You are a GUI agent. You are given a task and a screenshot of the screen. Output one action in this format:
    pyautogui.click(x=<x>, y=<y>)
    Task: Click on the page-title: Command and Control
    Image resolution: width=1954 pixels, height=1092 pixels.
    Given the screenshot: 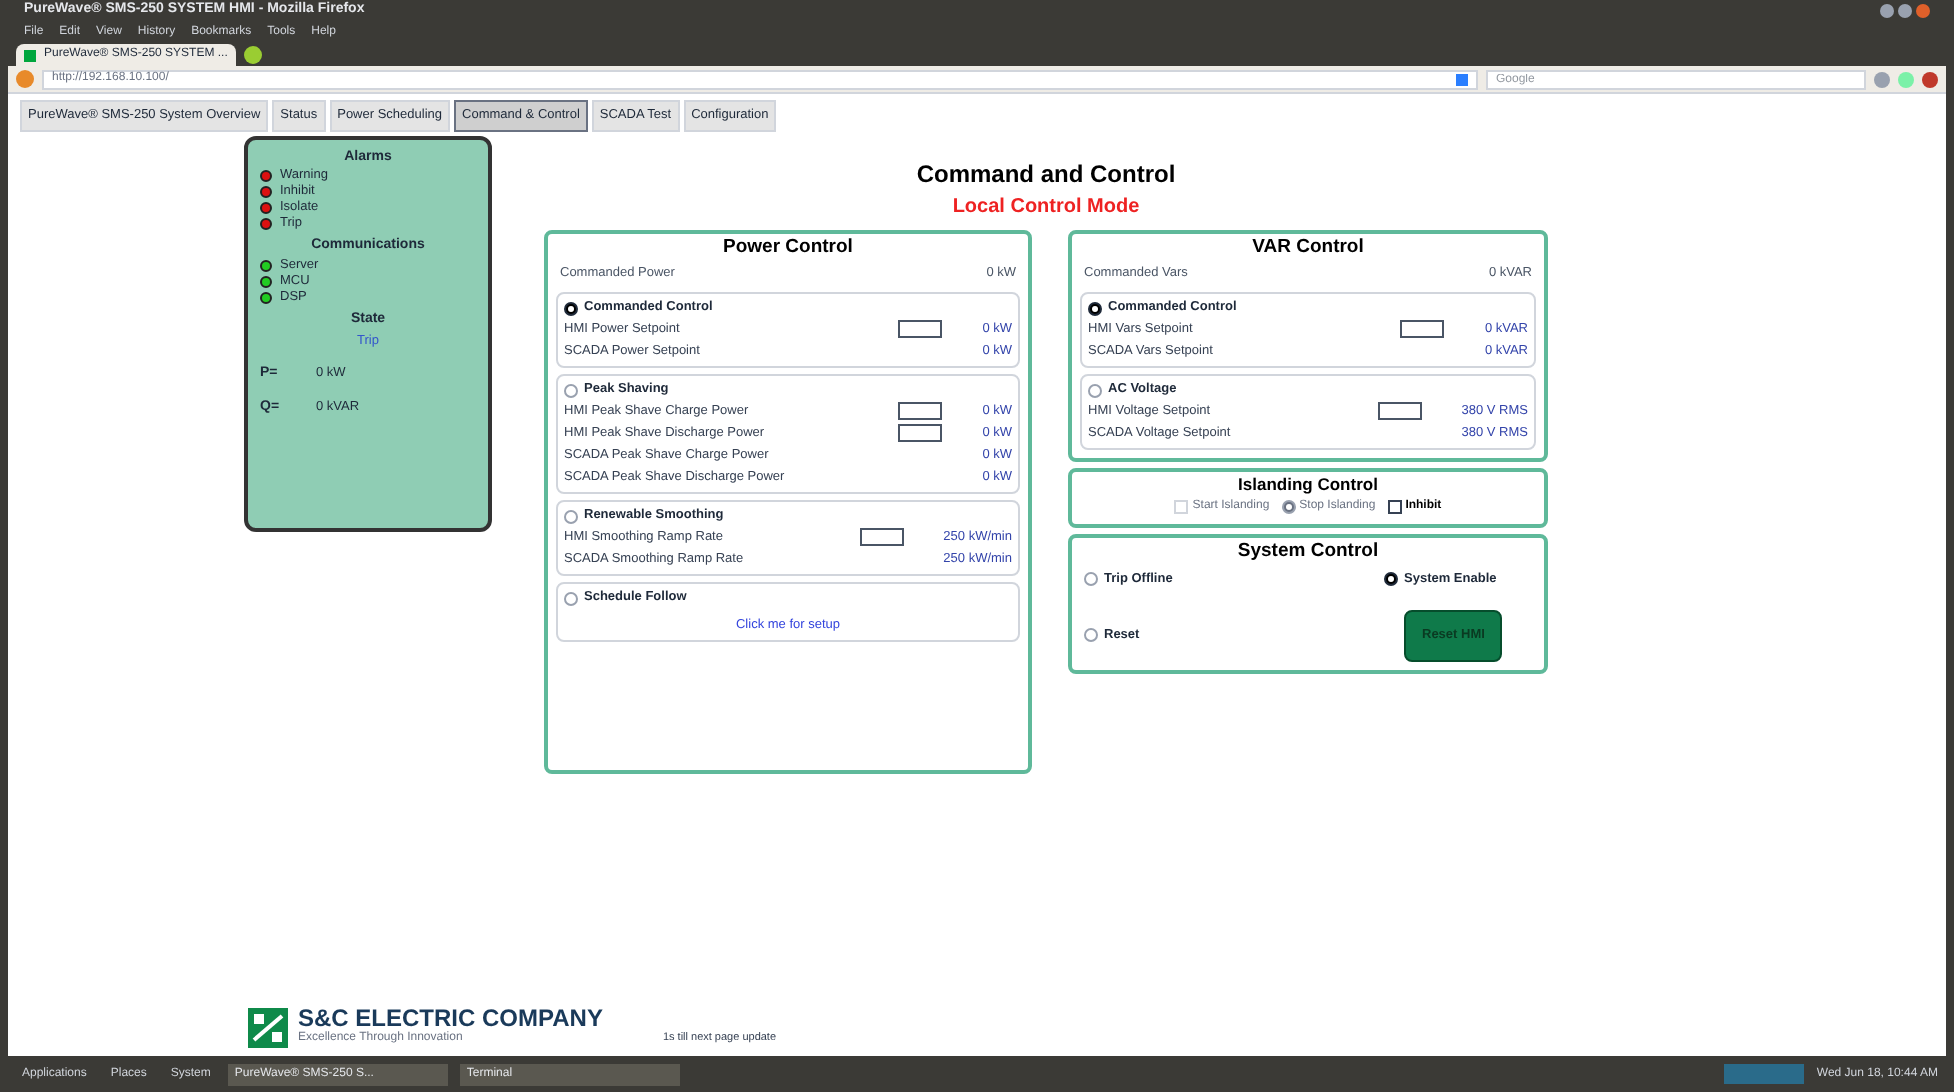 What is the action you would take?
    pyautogui.click(x=1046, y=174)
    